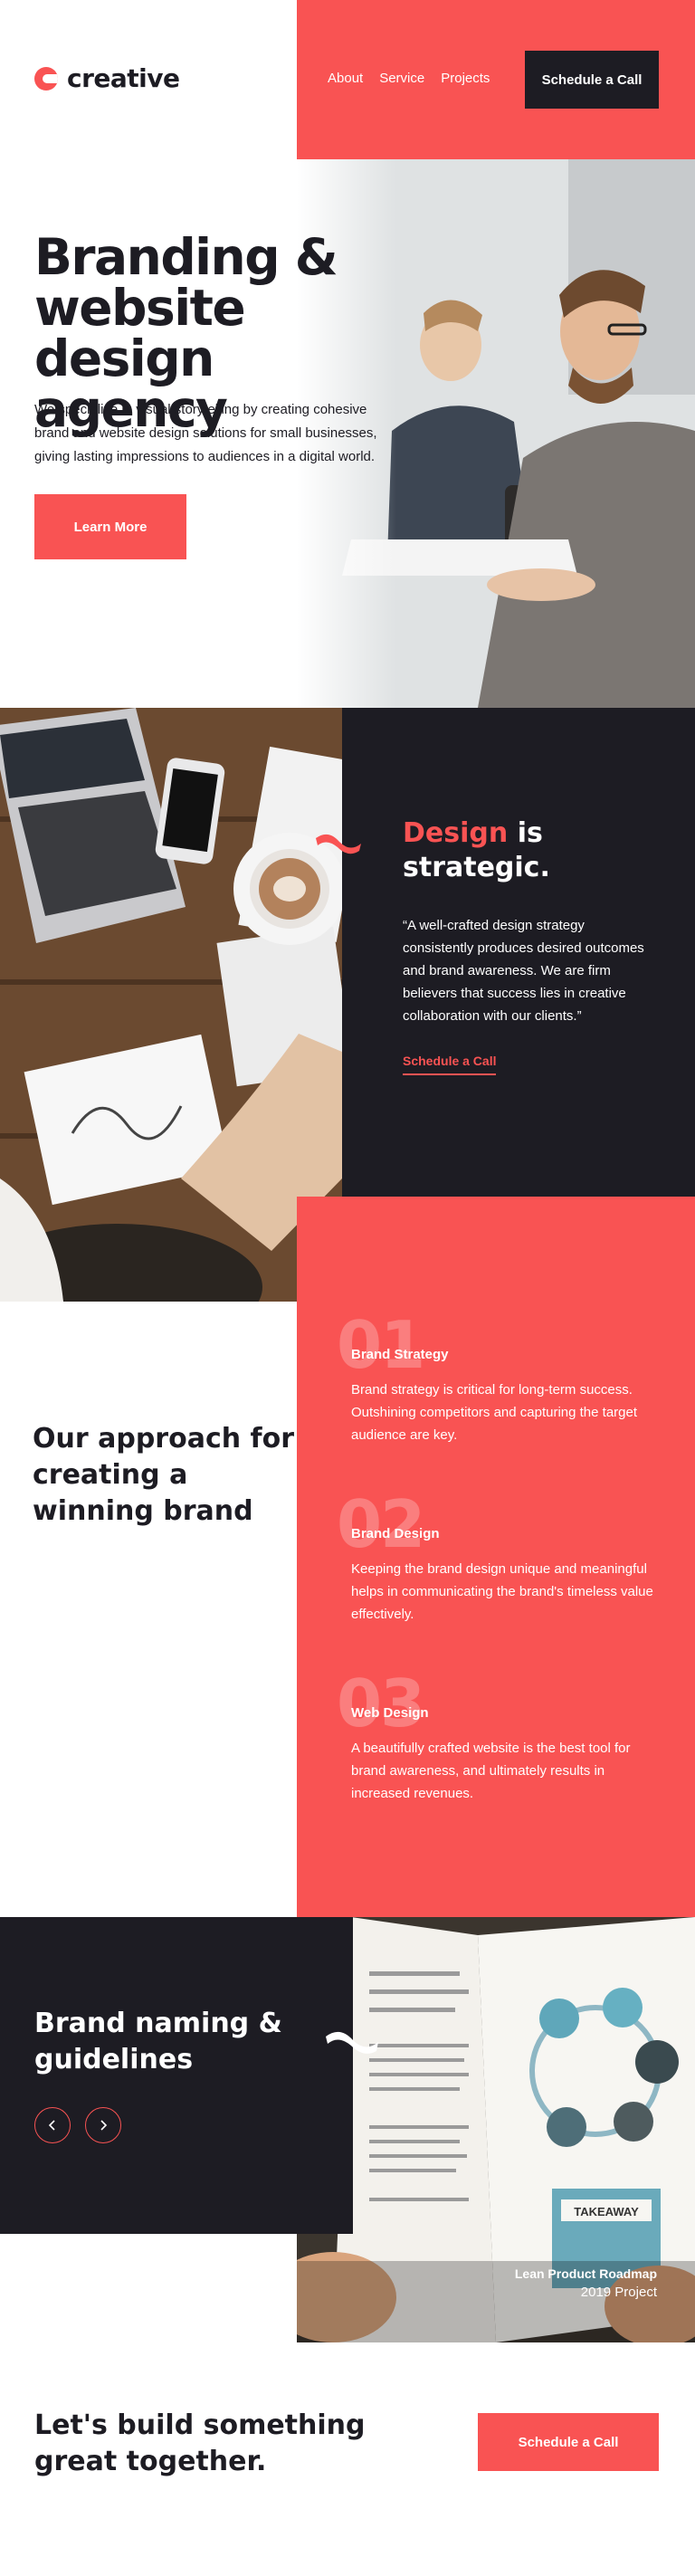  Describe the element at coordinates (381, 1703) in the screenshot. I see `step-number: 03` at that location.